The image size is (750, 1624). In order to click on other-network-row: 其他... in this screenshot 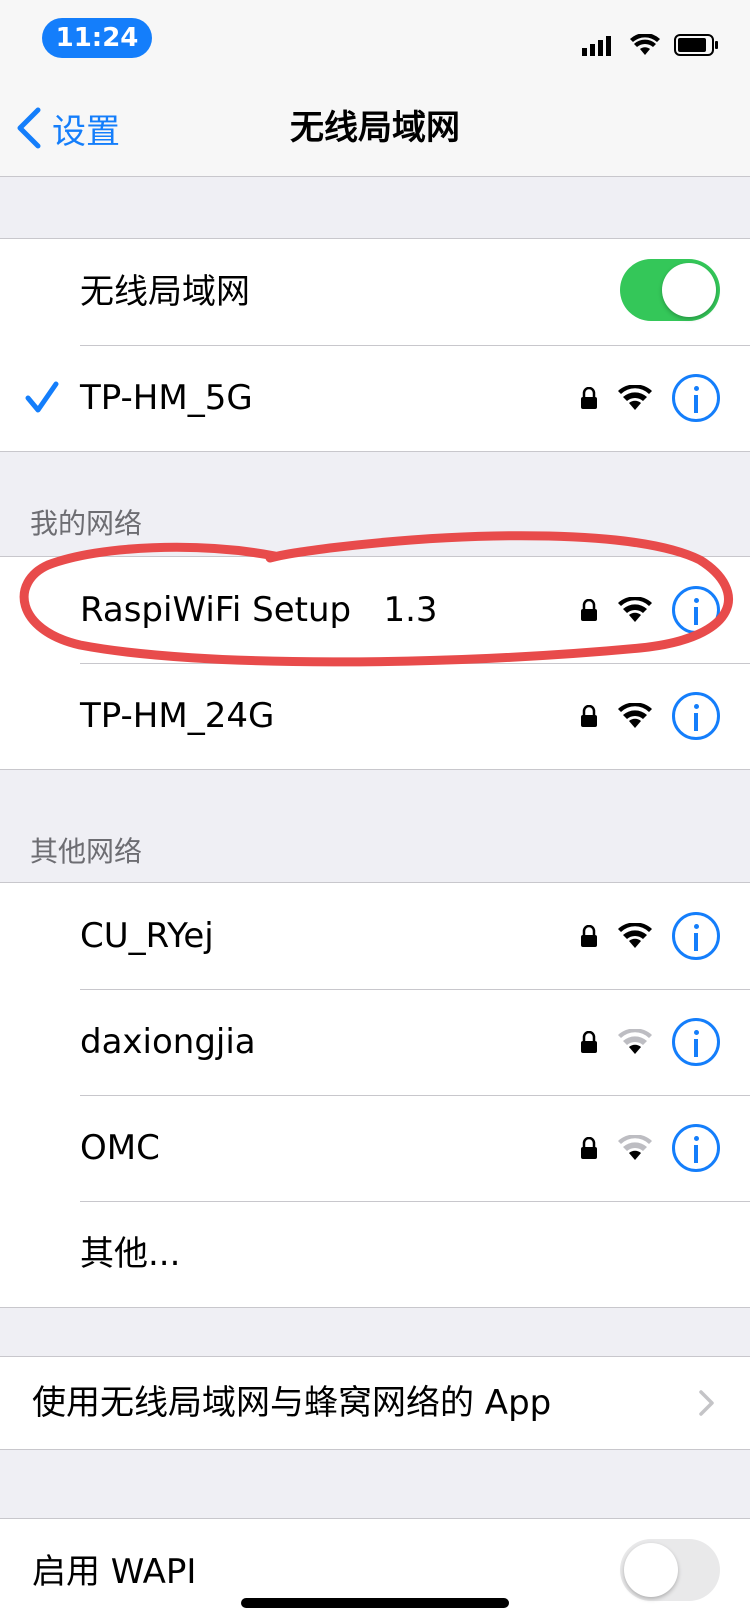, I will do `click(375, 1254)`.